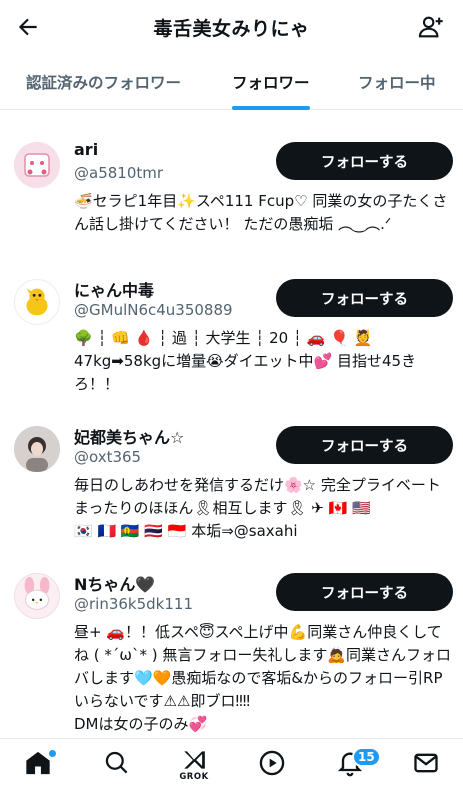  I want to click on tab-following: フォロー中, so click(397, 82).